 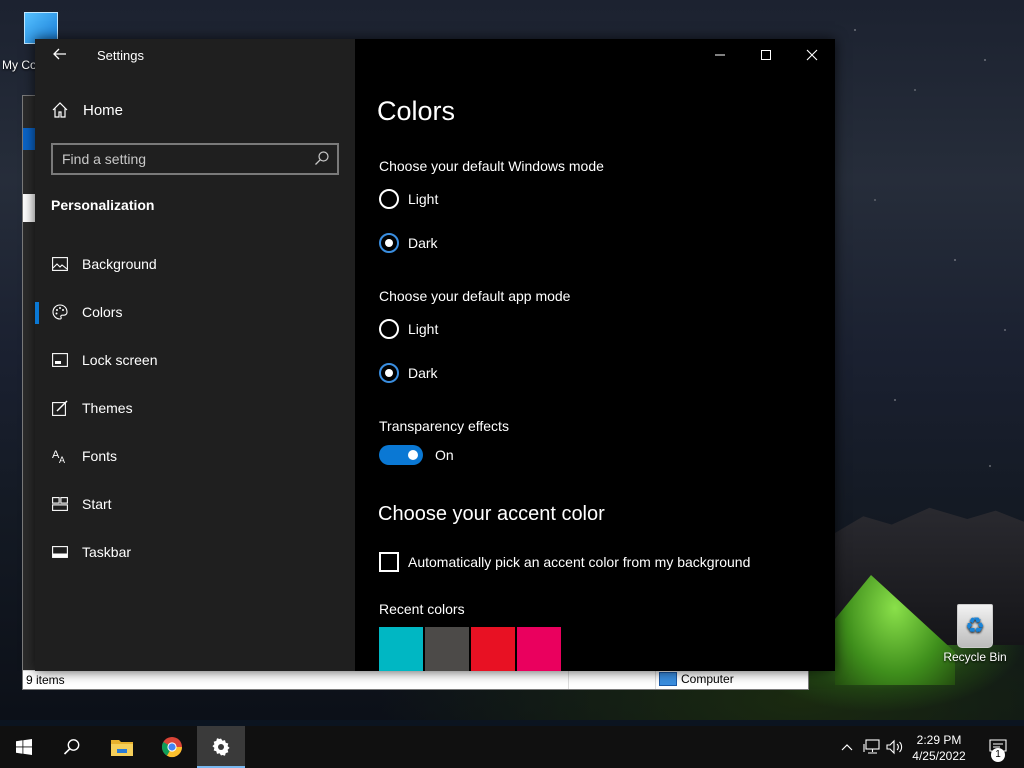 What do you see at coordinates (408, 243) in the screenshot?
I see `windows-mode-dark-radio: Dark` at bounding box center [408, 243].